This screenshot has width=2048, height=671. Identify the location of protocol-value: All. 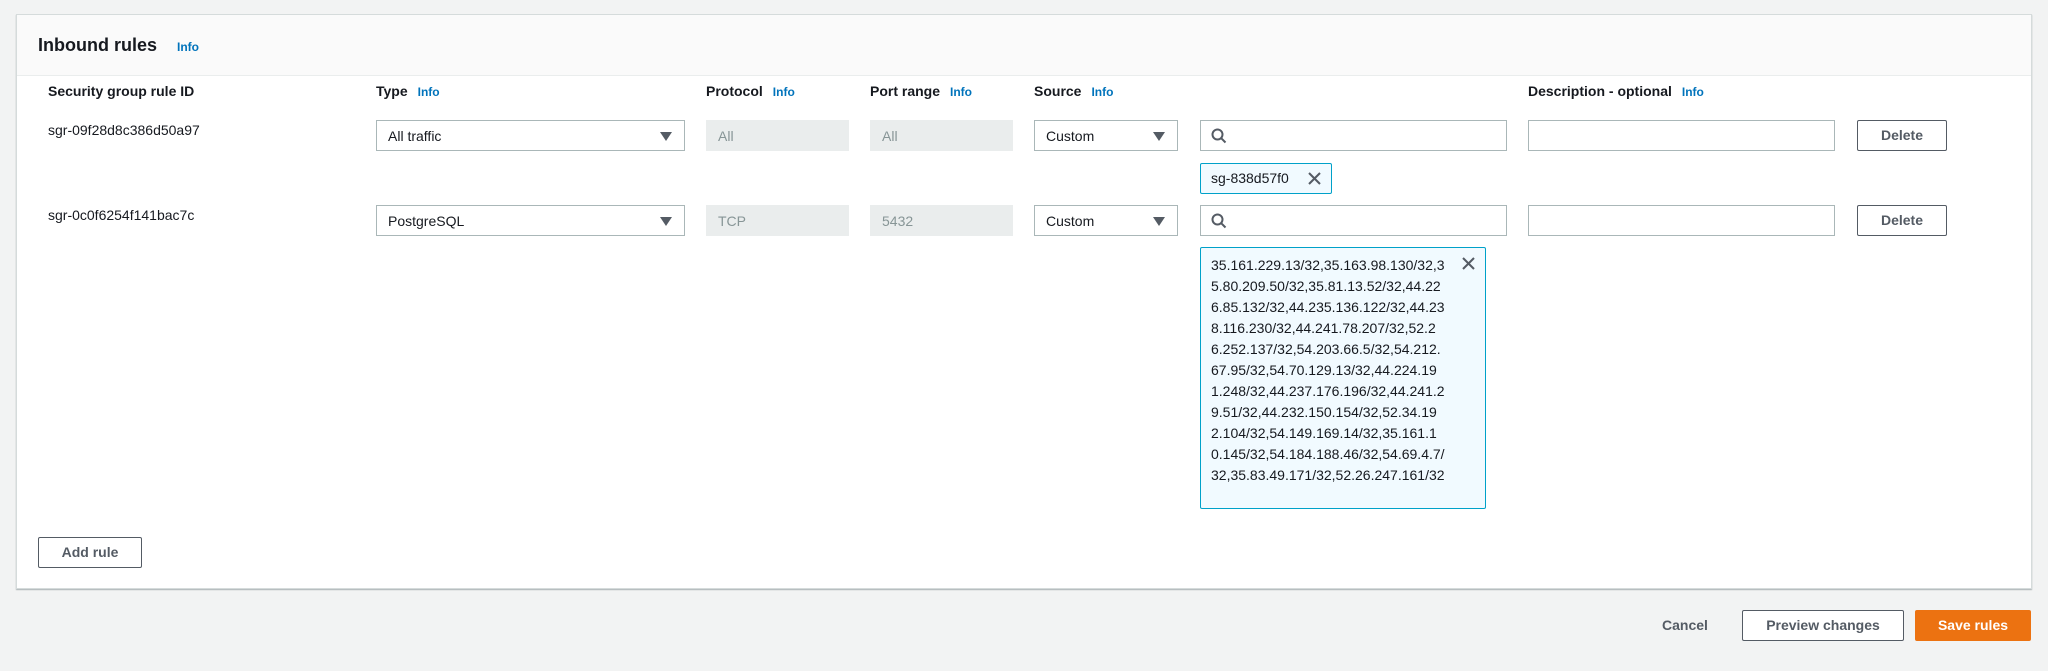
(726, 136).